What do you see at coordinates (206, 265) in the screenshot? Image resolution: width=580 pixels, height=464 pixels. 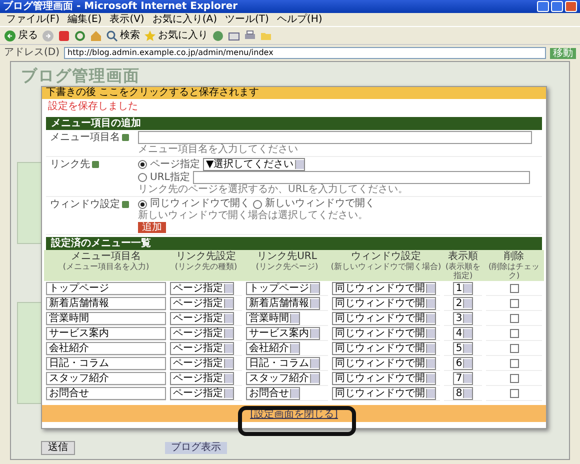 I see `column-header: リンク先設定 (リンク先の種類)` at bounding box center [206, 265].